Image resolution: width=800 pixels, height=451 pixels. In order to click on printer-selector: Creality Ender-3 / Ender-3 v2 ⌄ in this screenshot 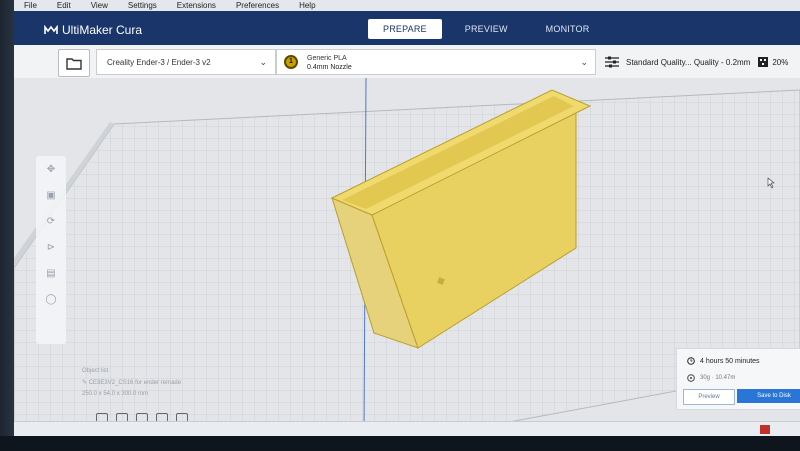, I will do `click(186, 62)`.